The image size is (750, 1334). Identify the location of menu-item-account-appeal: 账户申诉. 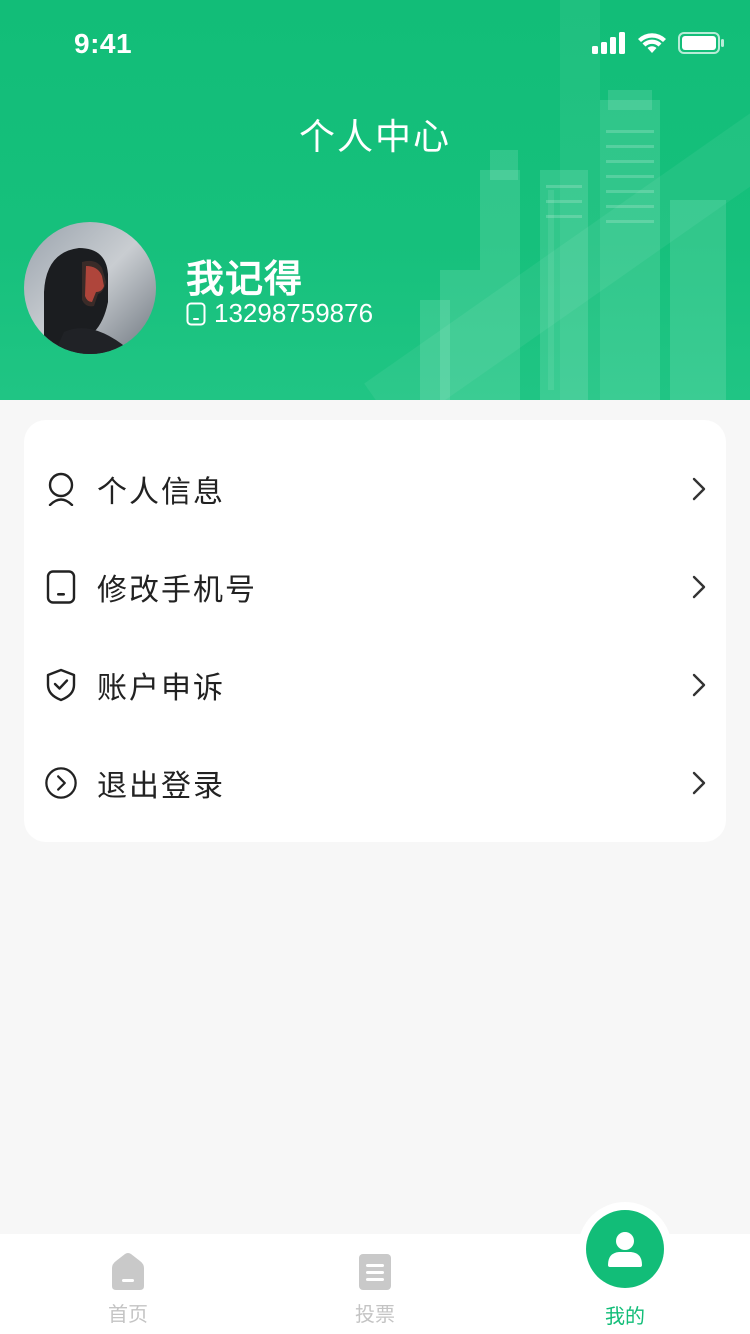
(375, 685).